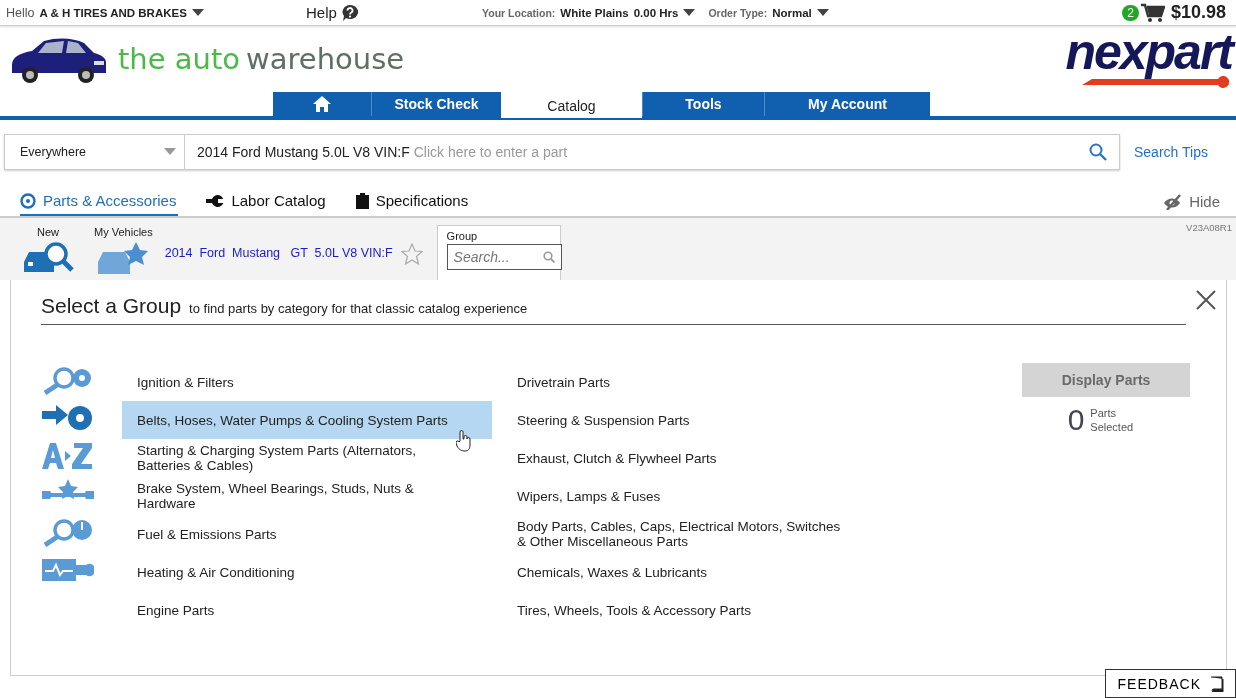  What do you see at coordinates (1173, 201) in the screenshot?
I see `eye-slash-icon` at bounding box center [1173, 201].